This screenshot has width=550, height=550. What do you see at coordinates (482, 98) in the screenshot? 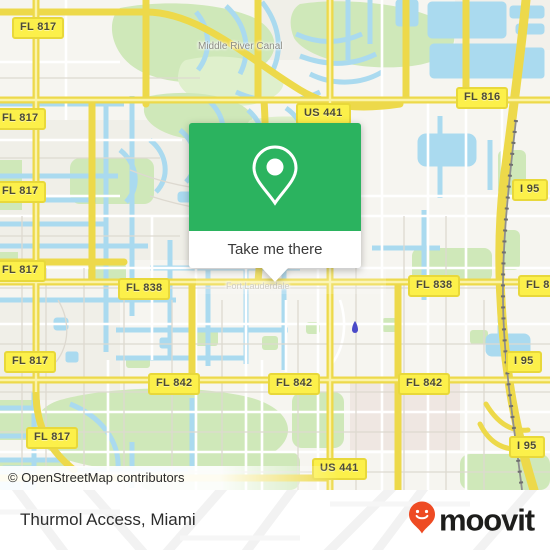
I see `highway-shield: FL 816` at bounding box center [482, 98].